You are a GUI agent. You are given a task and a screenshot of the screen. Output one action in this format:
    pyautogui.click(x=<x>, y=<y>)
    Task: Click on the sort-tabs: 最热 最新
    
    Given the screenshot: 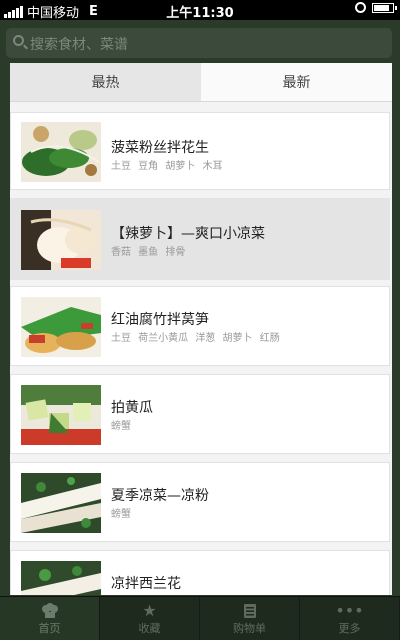 What is the action you would take?
    pyautogui.click(x=201, y=82)
    